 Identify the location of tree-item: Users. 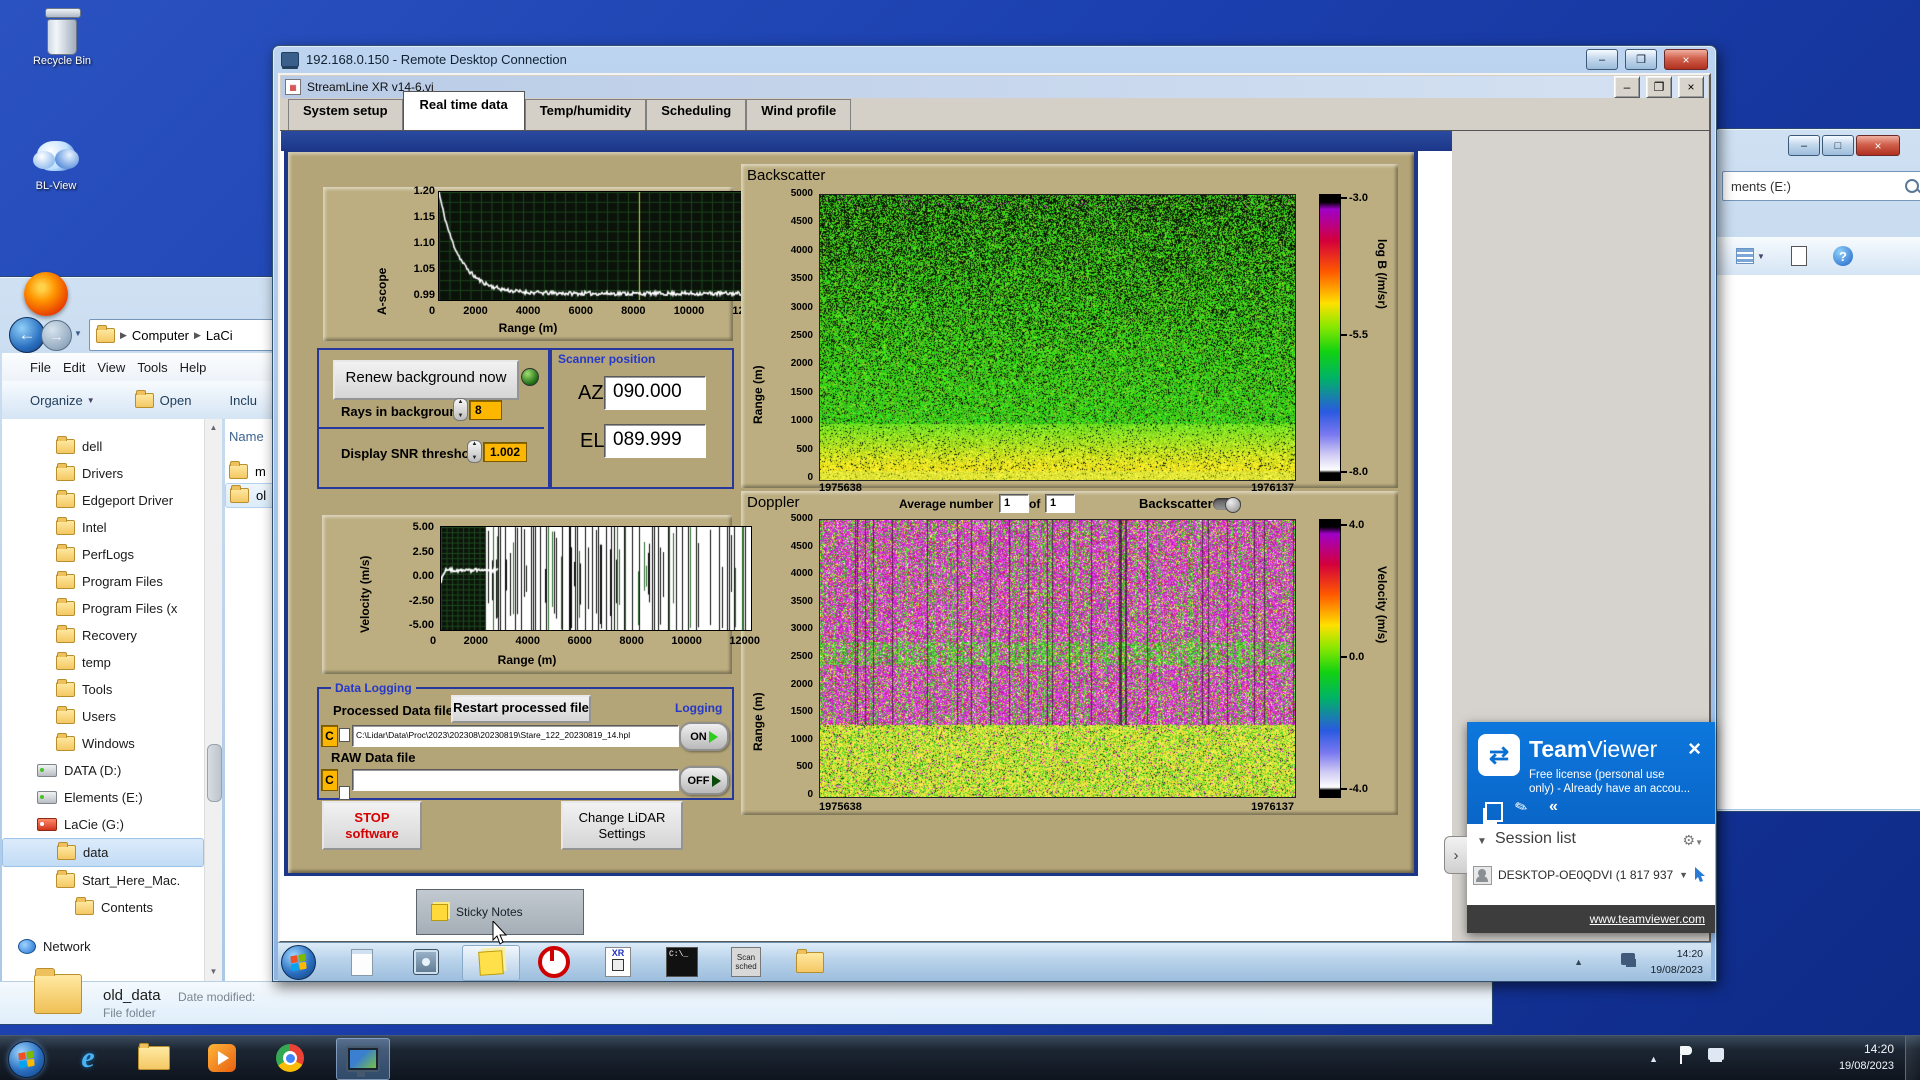
(103, 716).